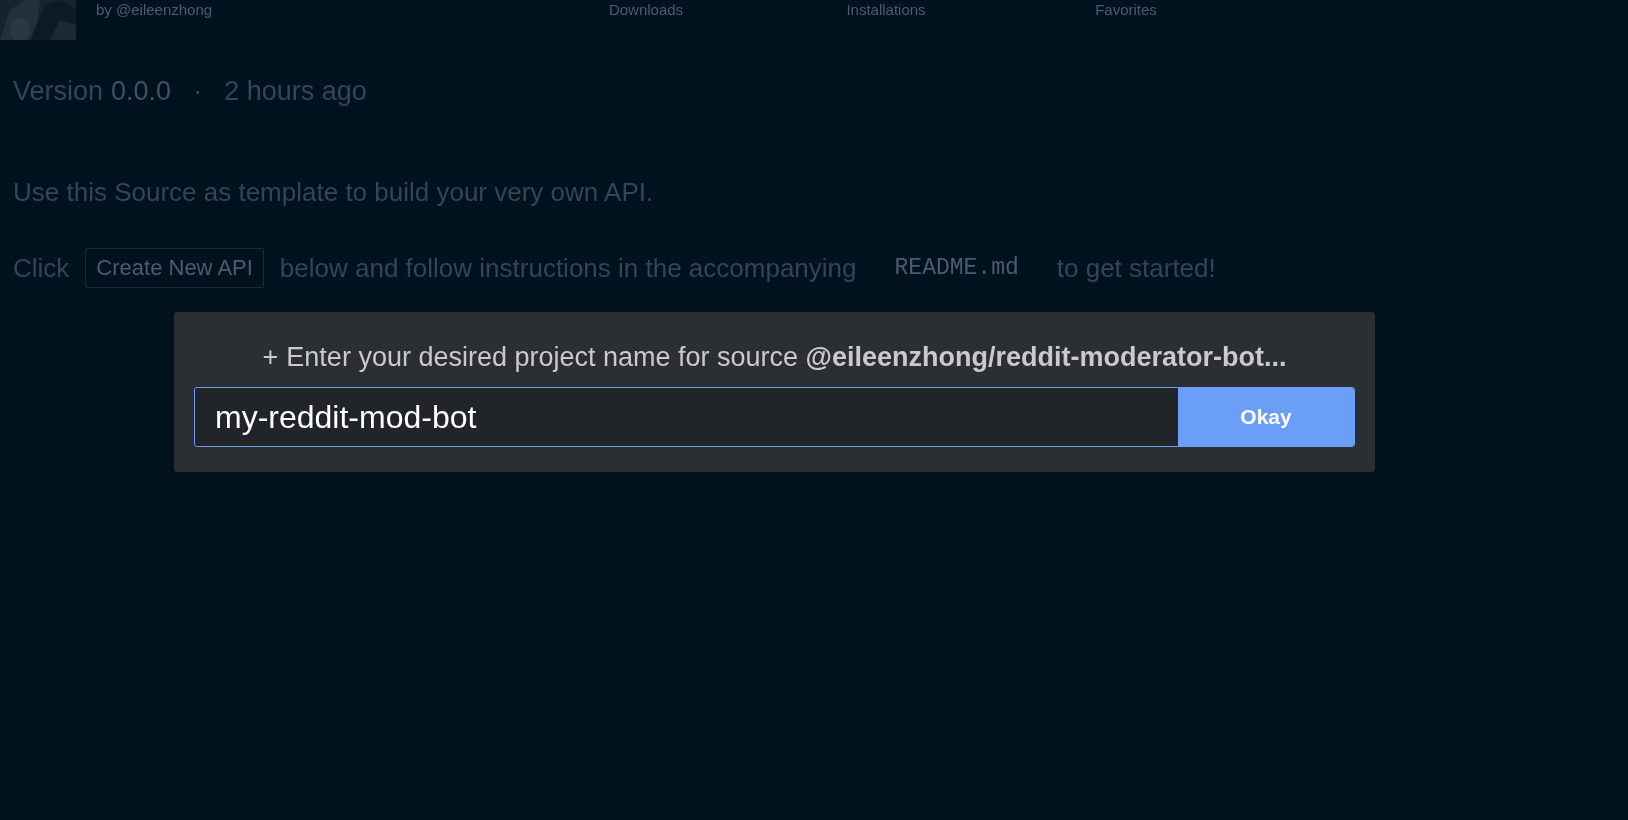  I want to click on plus-icon: +, so click(270, 357).